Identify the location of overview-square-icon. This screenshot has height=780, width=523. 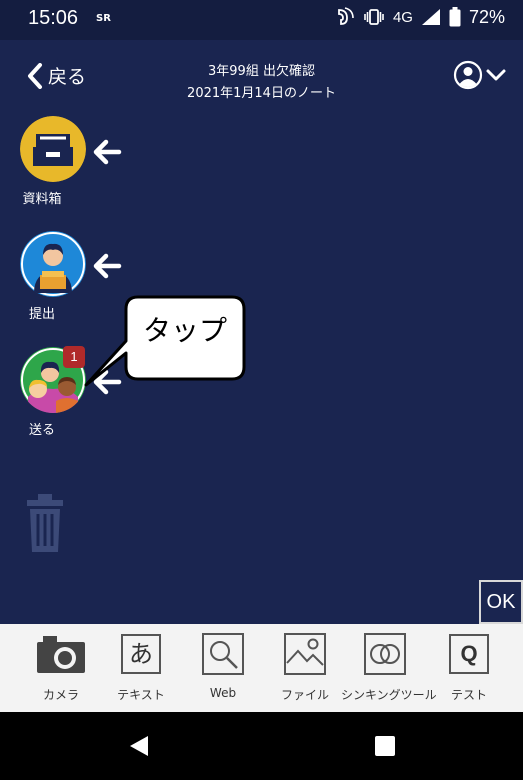
(385, 746).